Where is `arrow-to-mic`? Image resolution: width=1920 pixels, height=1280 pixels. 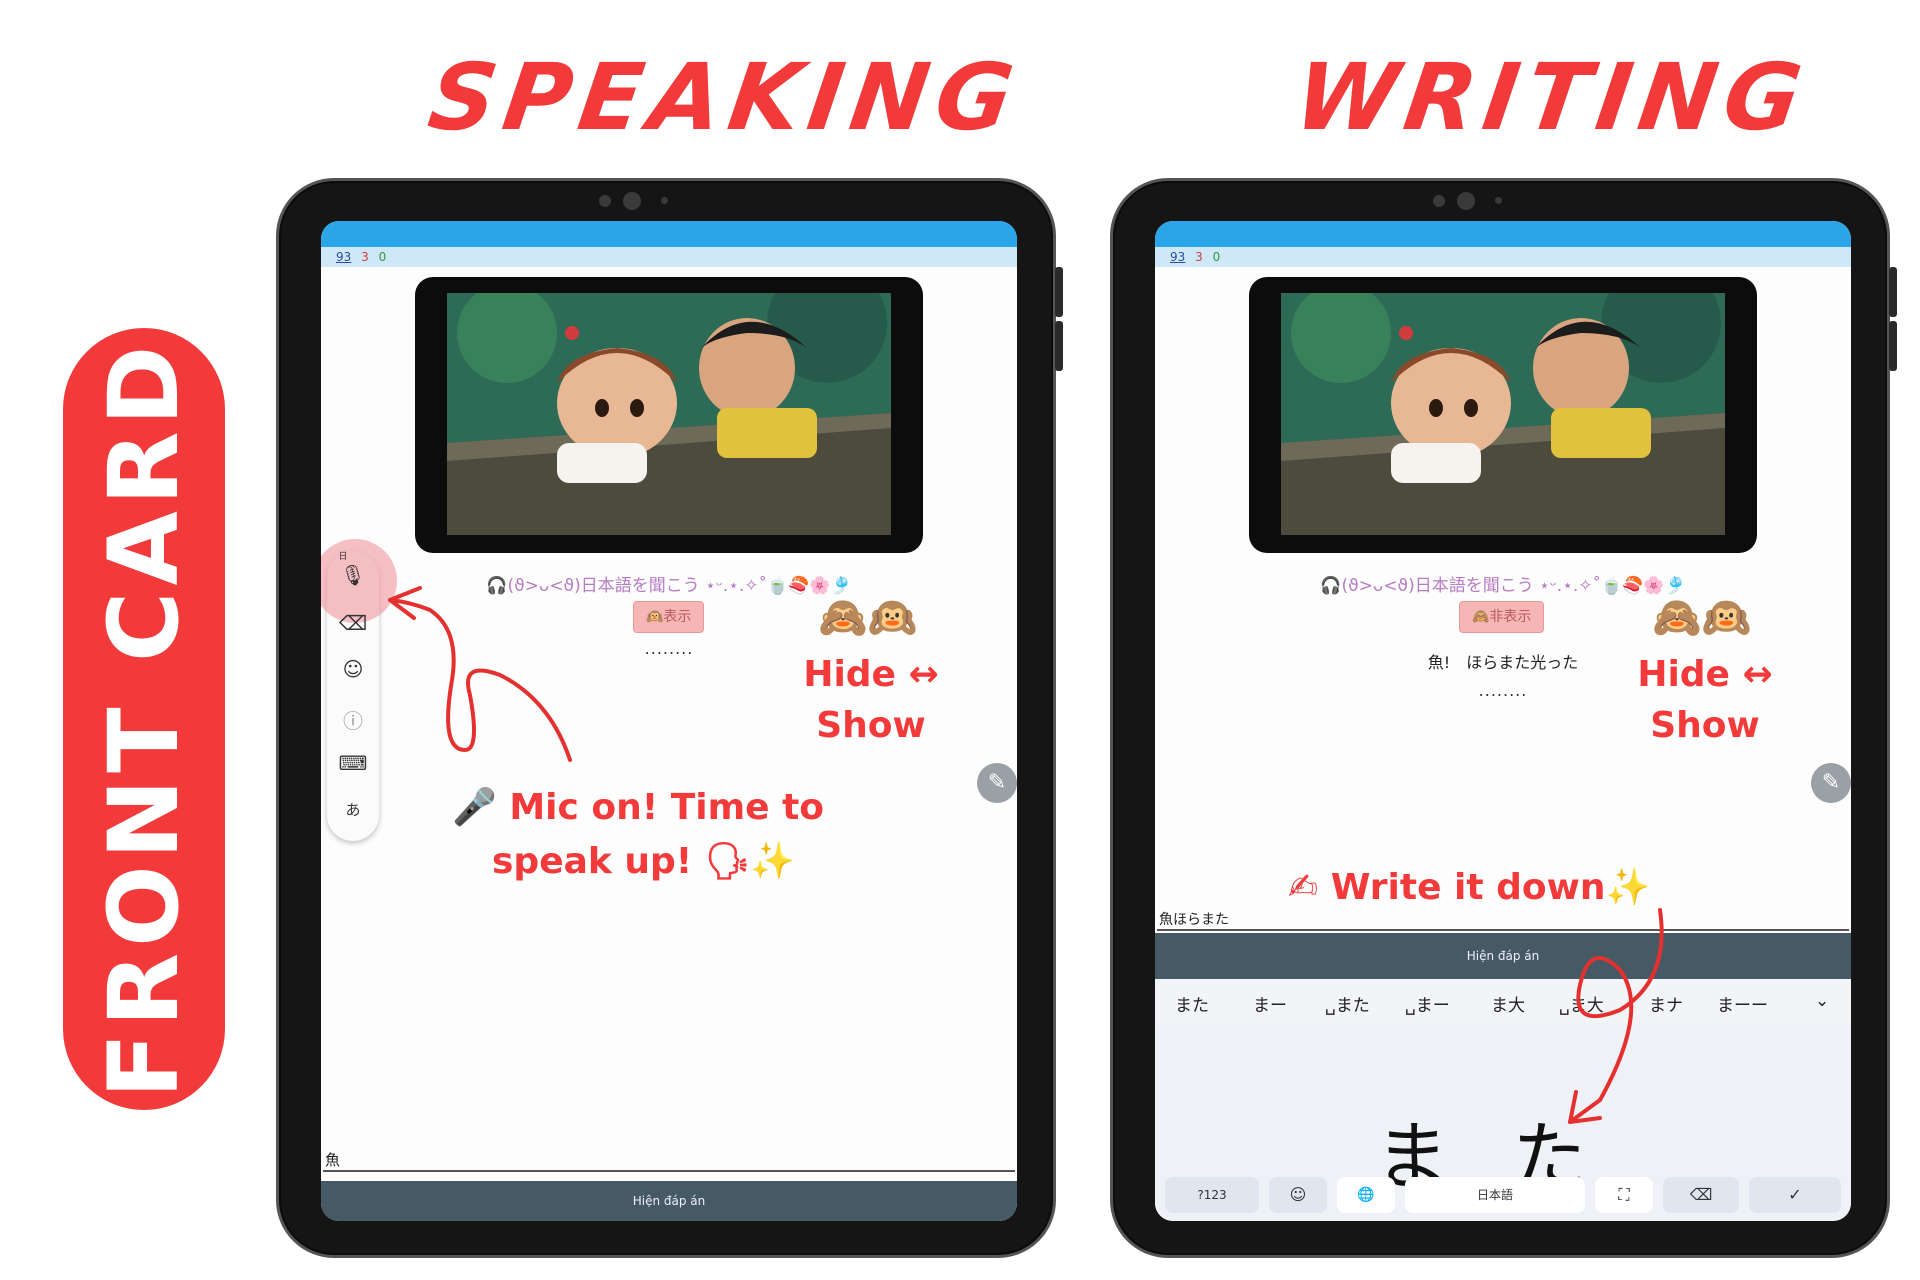
arrow-to-mic is located at coordinates (480, 674).